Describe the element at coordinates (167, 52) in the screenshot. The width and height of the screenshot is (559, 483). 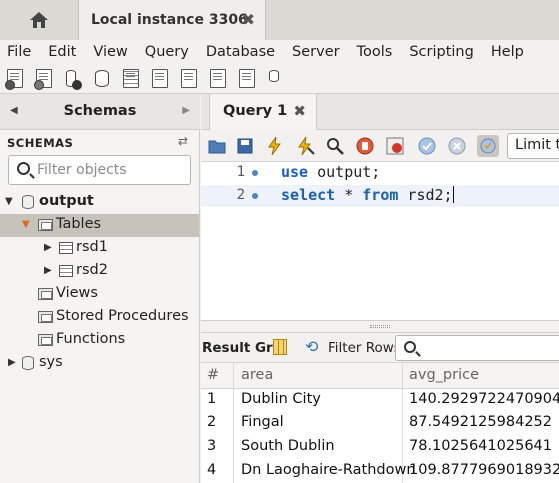
I see `menu-query: Query` at that location.